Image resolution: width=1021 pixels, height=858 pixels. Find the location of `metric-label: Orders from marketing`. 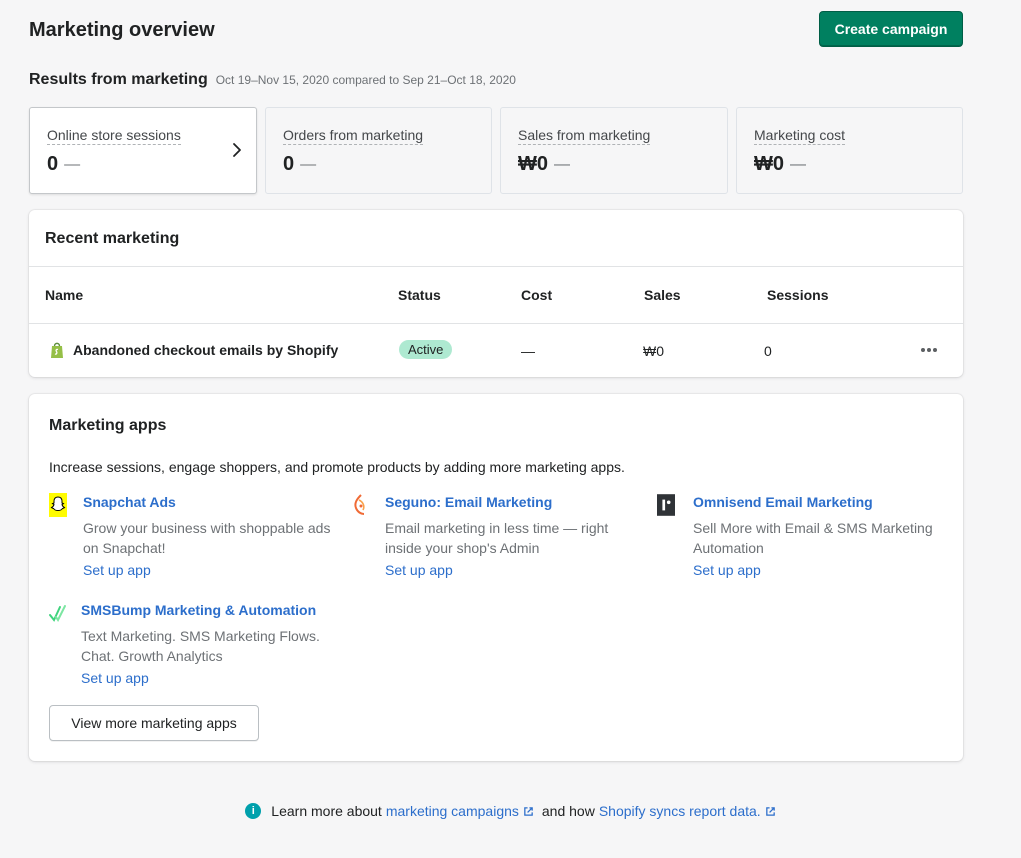

metric-label: Orders from marketing is located at coordinates (353, 136).